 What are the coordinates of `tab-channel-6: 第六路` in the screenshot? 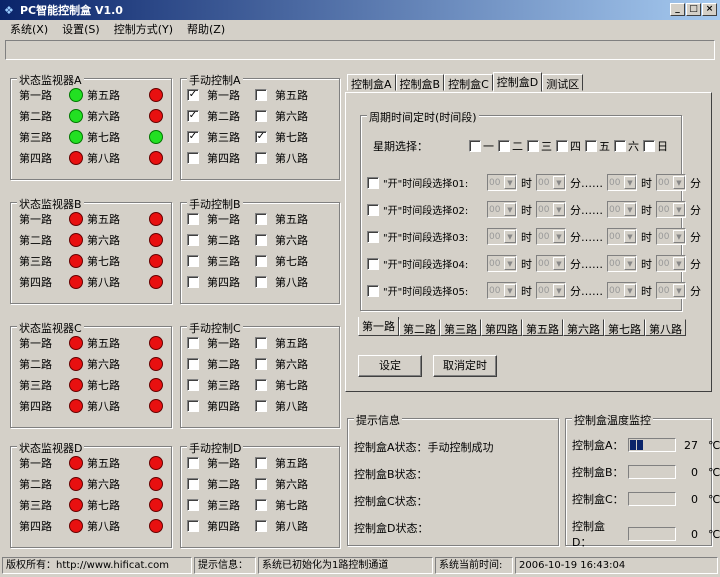 It's located at (583, 327).